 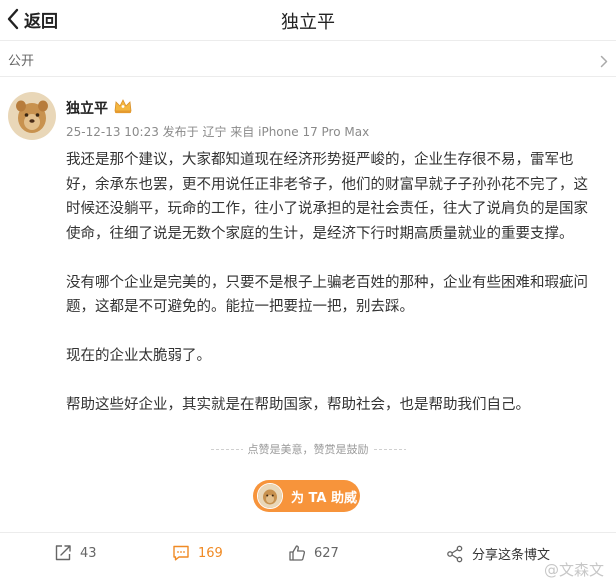 What do you see at coordinates (326, 553) in the screenshot?
I see `like-count: 627` at bounding box center [326, 553].